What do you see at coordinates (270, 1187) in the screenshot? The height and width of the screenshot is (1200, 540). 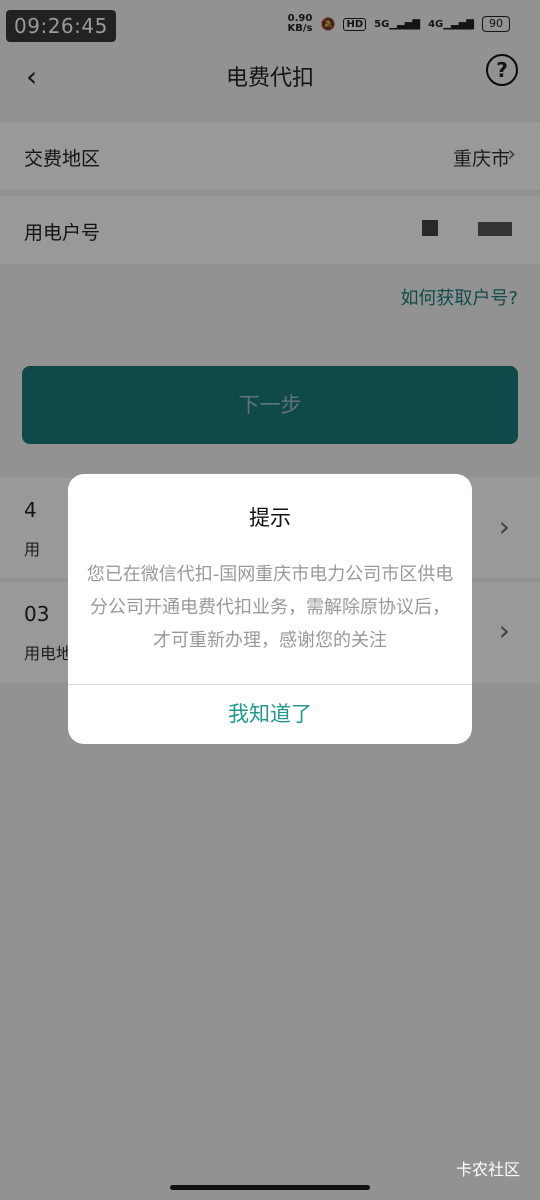 I see `home-indicator` at bounding box center [270, 1187].